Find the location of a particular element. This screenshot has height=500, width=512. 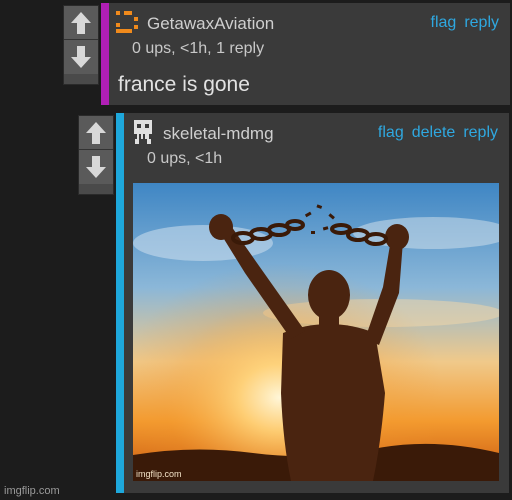

comment-username: skeletal-mdmg is located at coordinates (218, 134).